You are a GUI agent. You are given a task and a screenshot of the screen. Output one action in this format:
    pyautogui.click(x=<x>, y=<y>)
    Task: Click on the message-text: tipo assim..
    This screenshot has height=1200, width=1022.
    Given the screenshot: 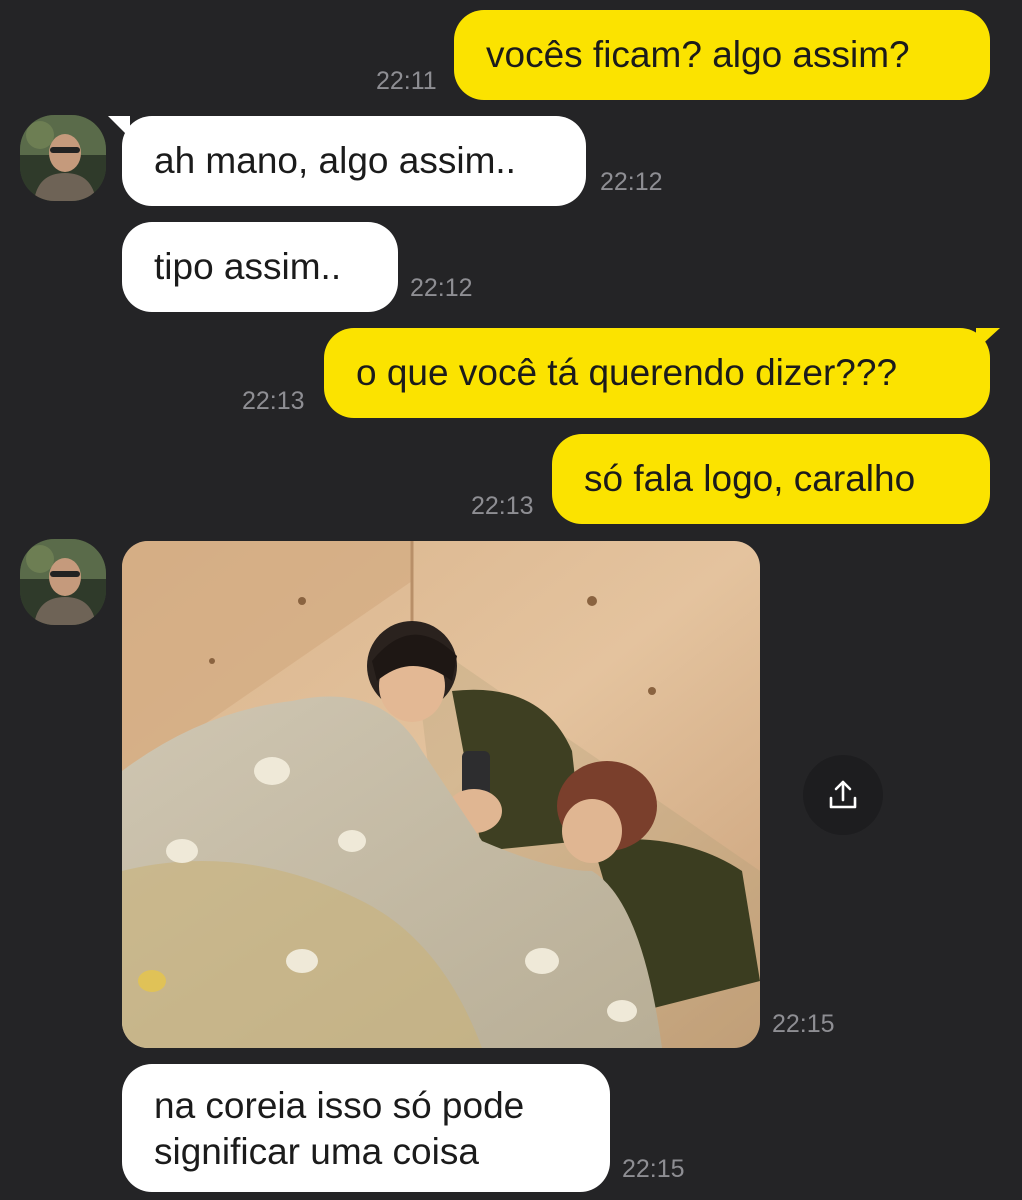 What is the action you would take?
    pyautogui.click(x=248, y=266)
    